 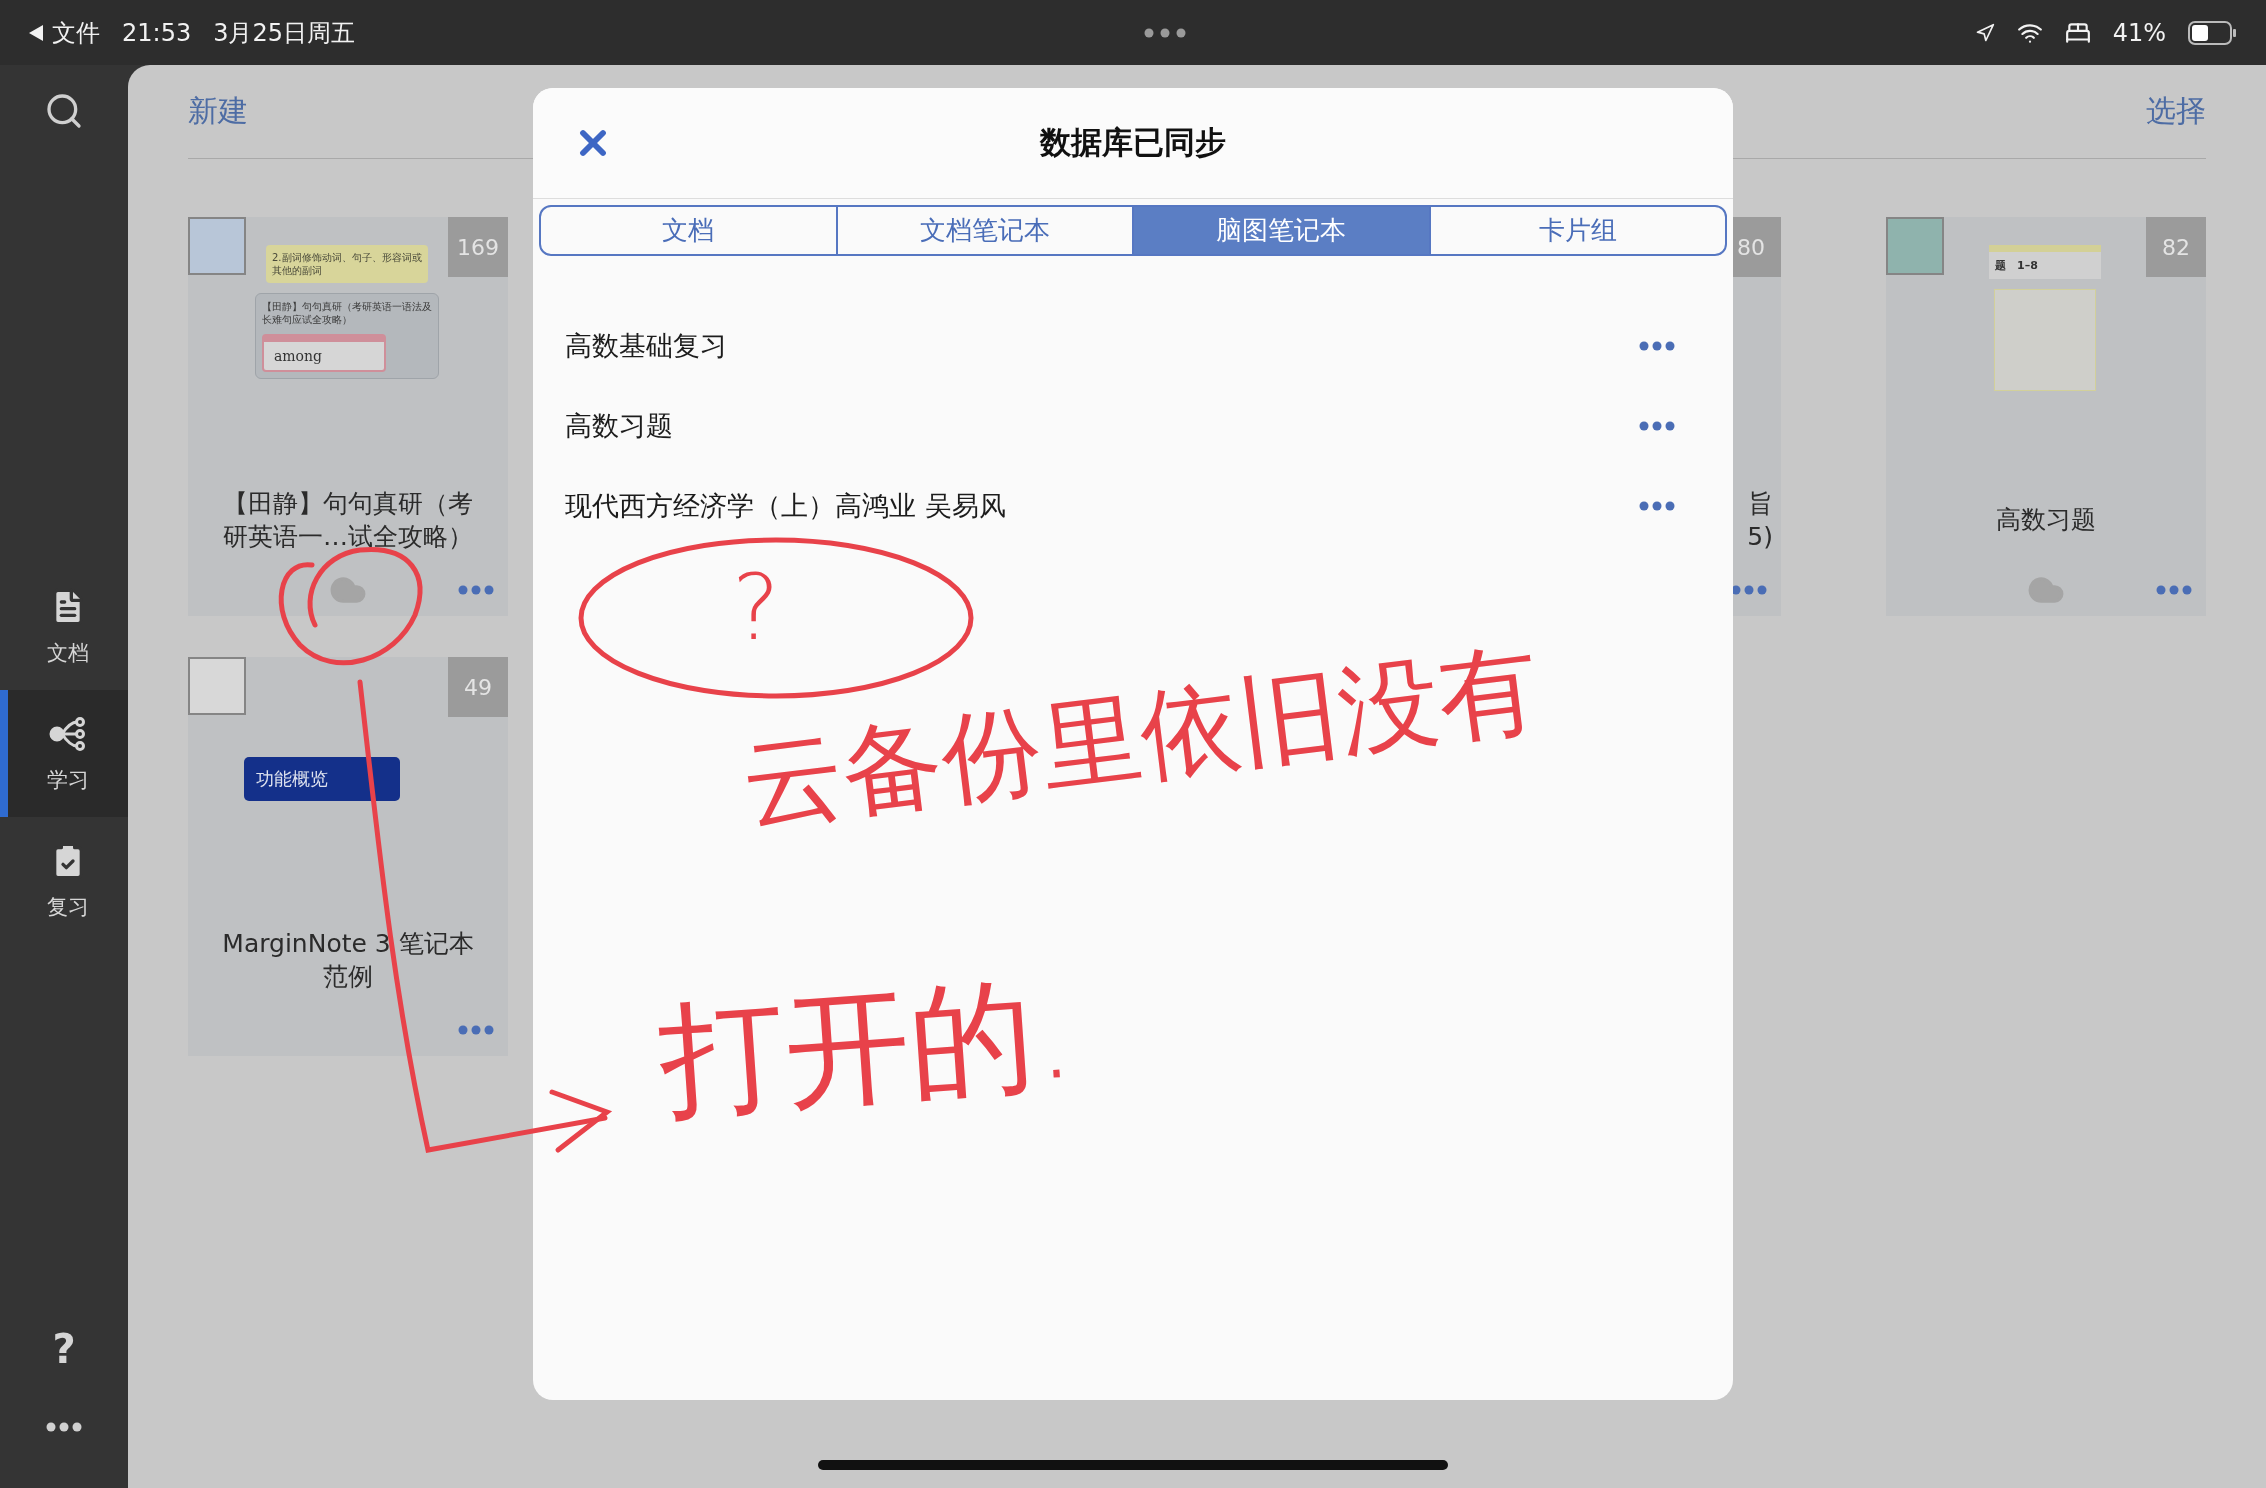 I want to click on notebook-card: 题 1–8 82 高数习题, so click(x=2046, y=416).